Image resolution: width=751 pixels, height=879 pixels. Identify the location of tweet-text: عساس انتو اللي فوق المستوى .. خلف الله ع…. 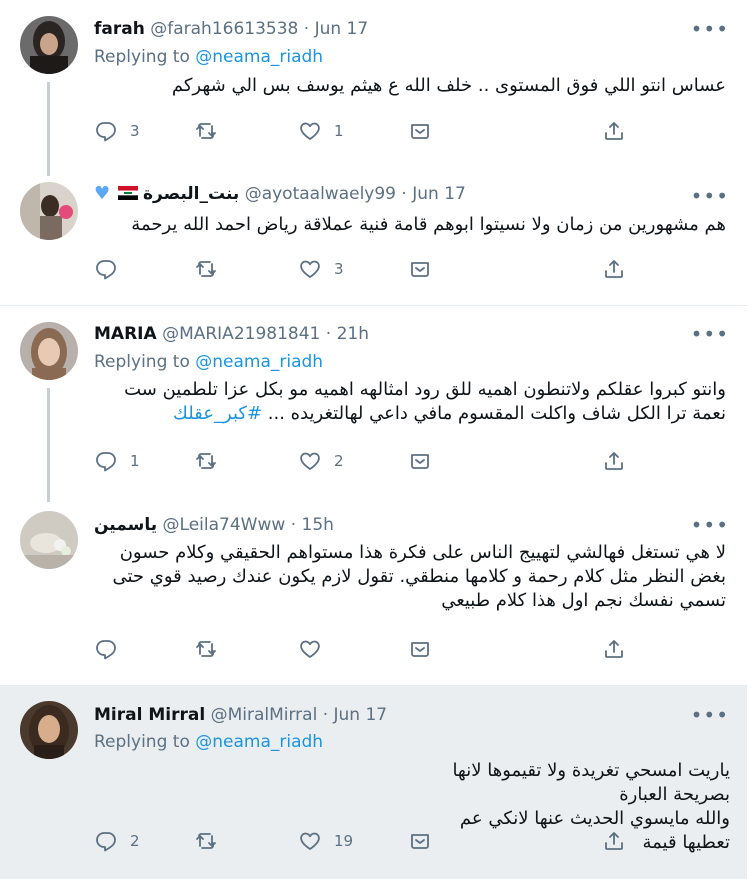
(448, 85).